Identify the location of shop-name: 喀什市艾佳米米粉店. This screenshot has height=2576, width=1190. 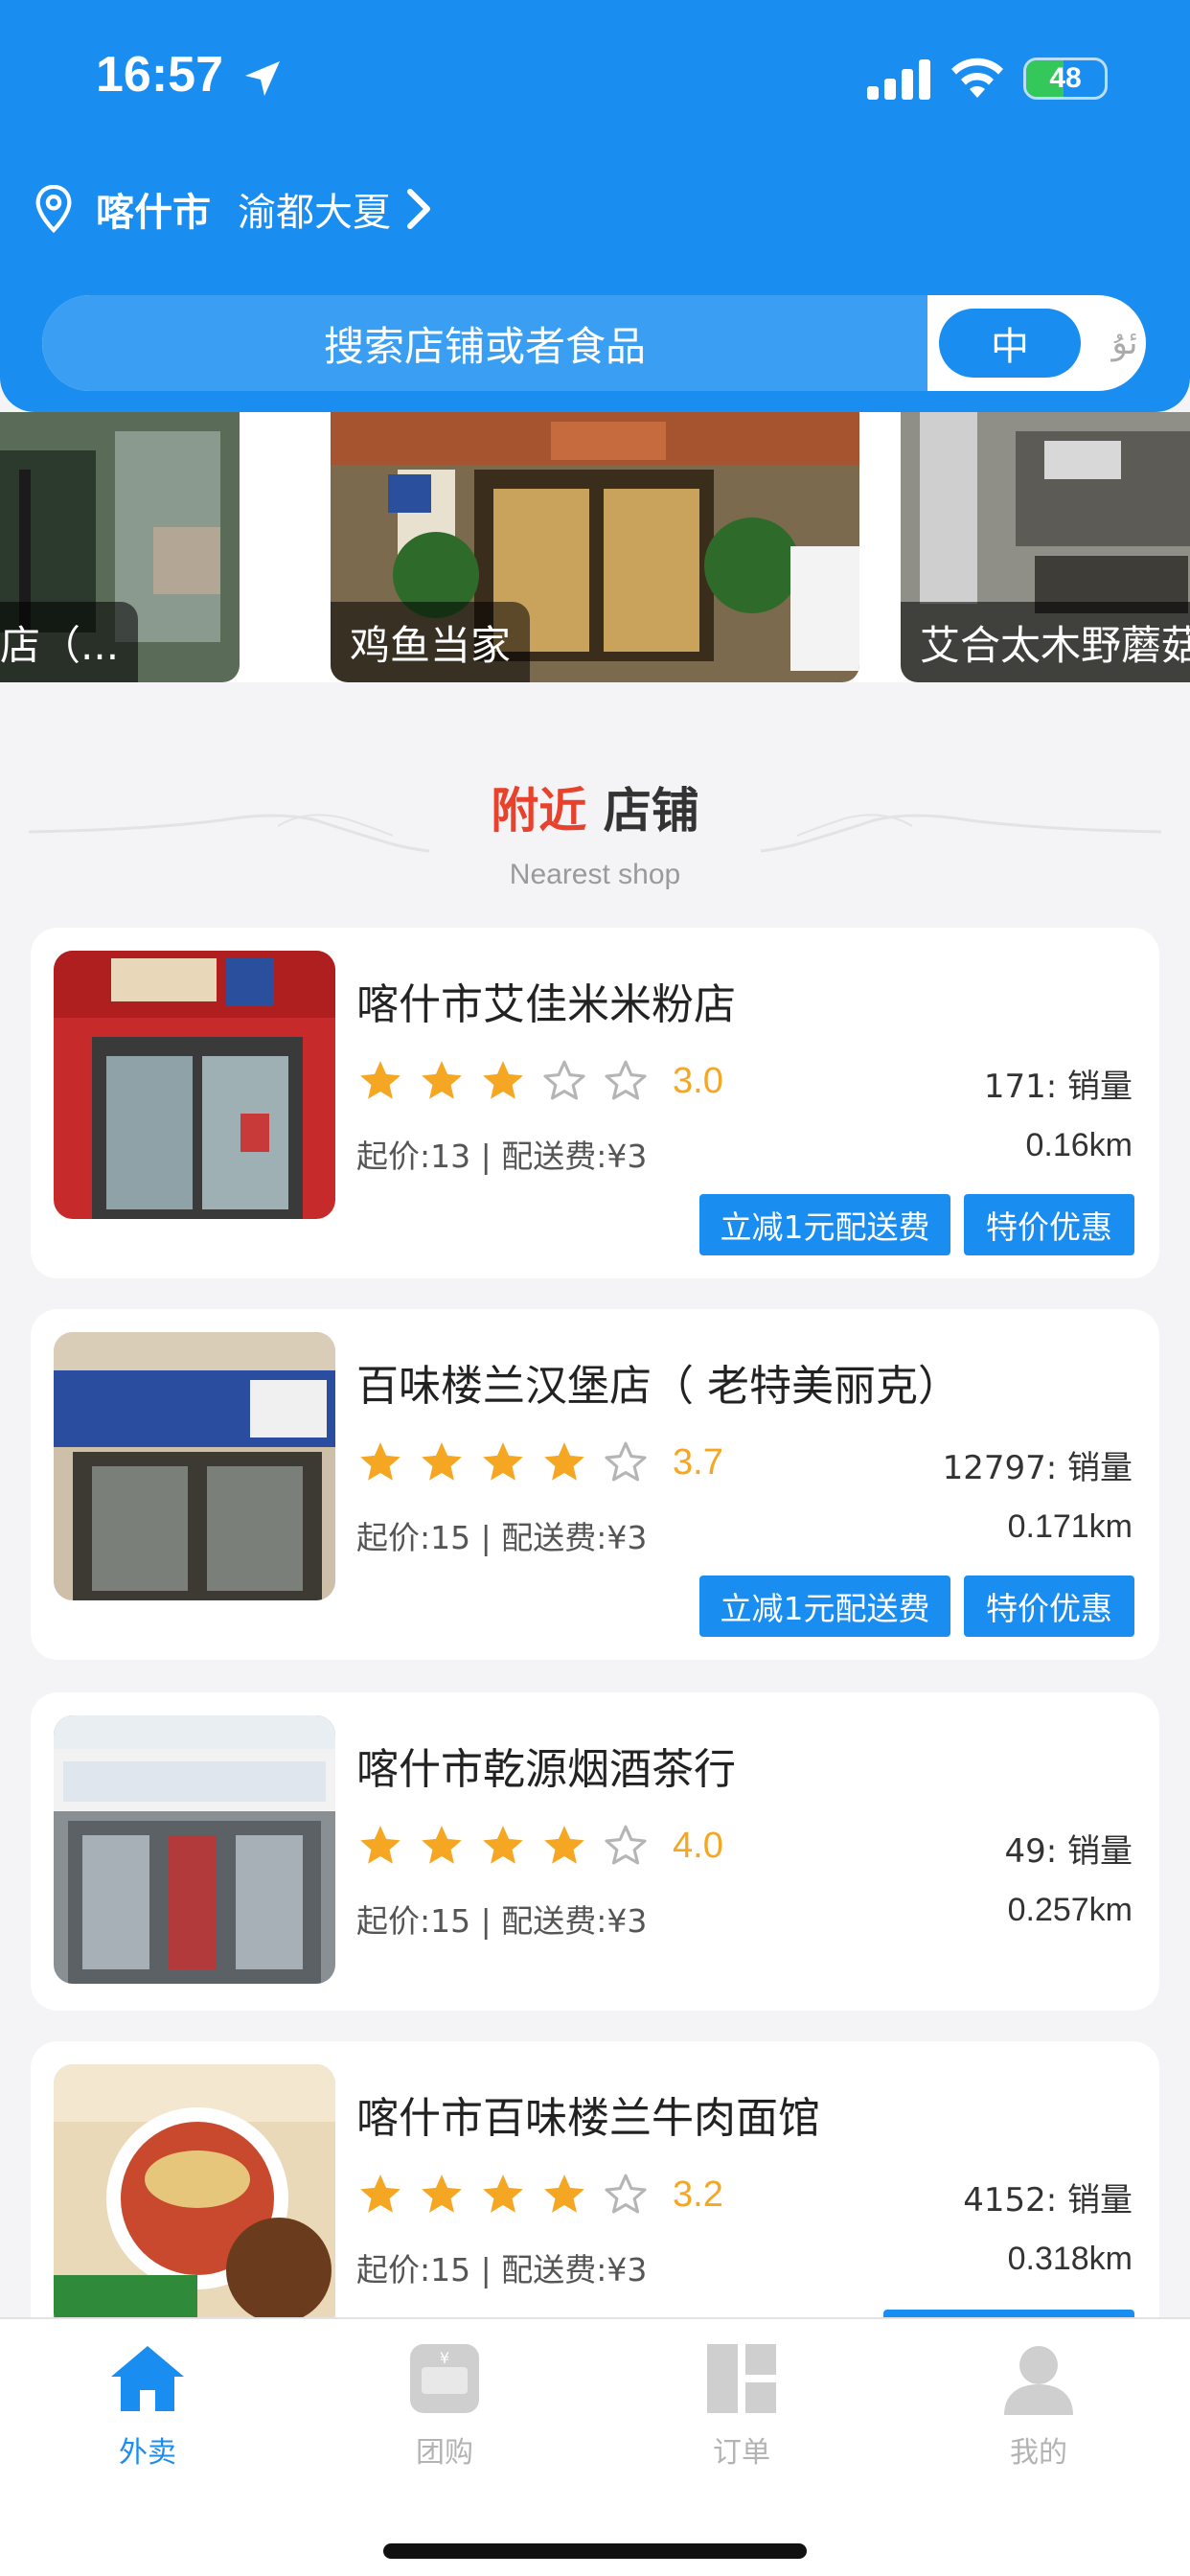
(546, 1004).